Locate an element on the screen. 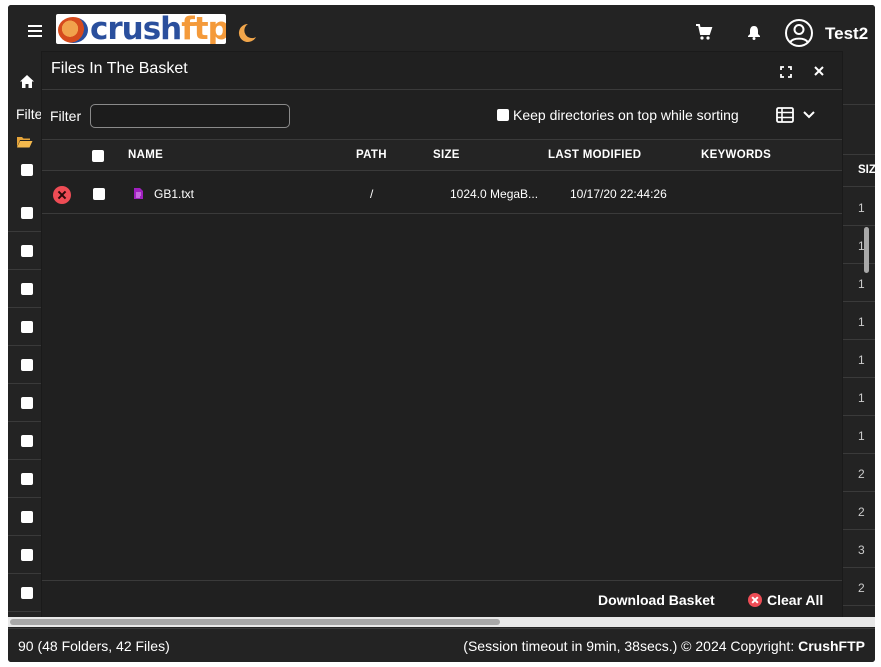 Image resolution: width=881 pixels, height=667 pixels. table-view-icon is located at coordinates (795, 115).